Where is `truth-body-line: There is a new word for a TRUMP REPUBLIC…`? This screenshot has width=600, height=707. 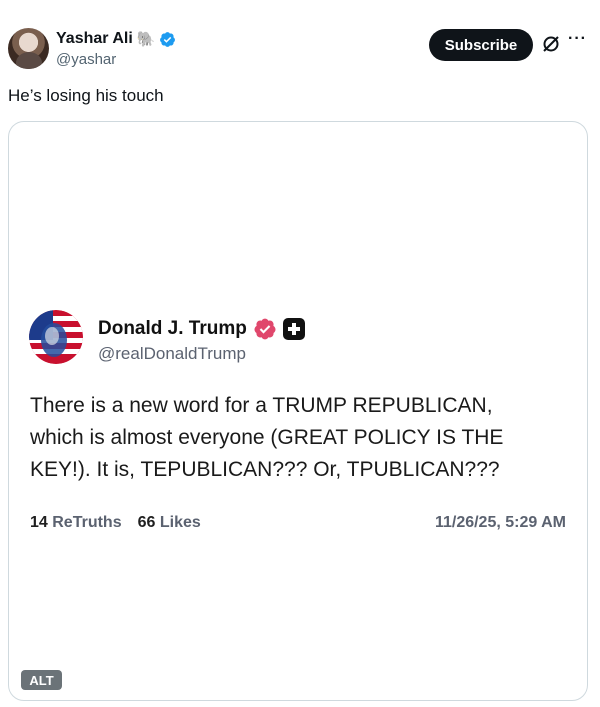
truth-body-line: There is a new word for a TRUMP REPUBLIC… is located at coordinates (261, 405).